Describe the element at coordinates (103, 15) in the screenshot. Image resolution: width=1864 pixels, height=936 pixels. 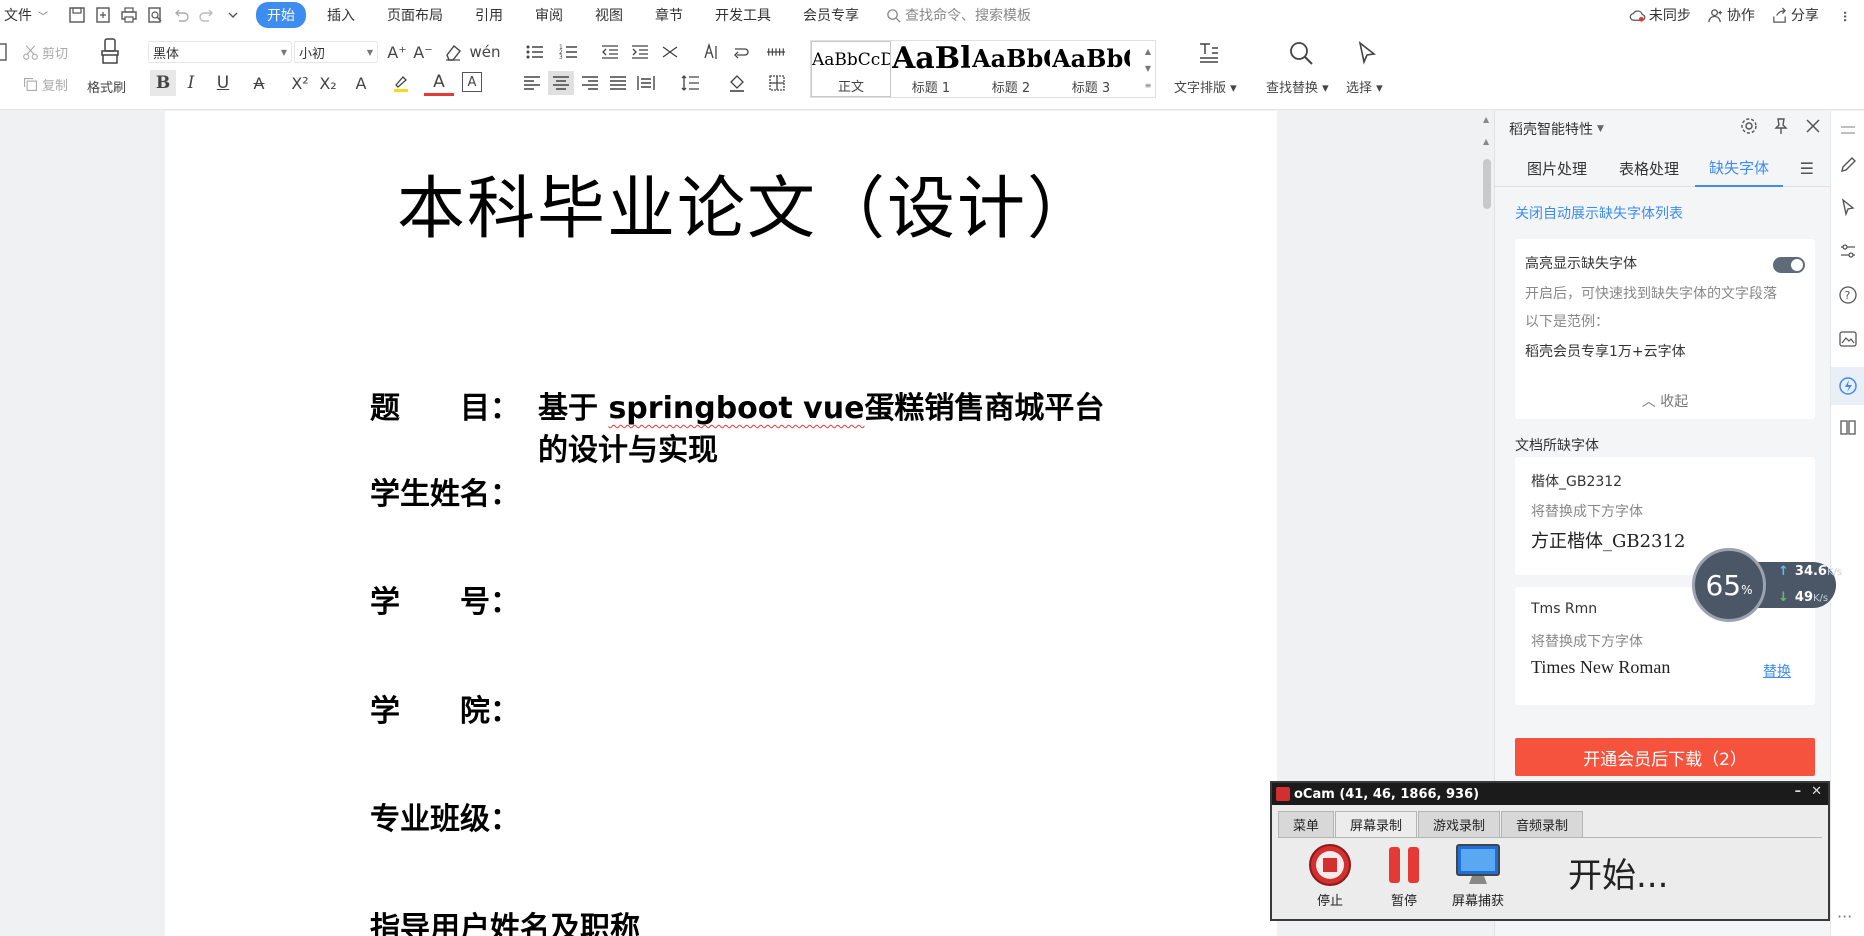
I see `export-pdf-icon` at that location.